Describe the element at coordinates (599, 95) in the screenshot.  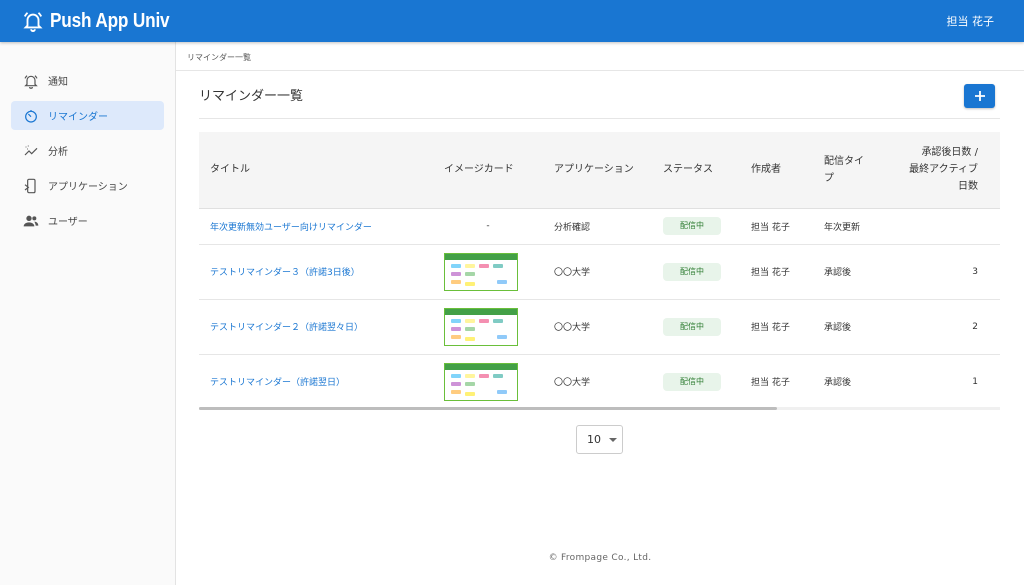
I see `page-header: リマインダー一覧` at that location.